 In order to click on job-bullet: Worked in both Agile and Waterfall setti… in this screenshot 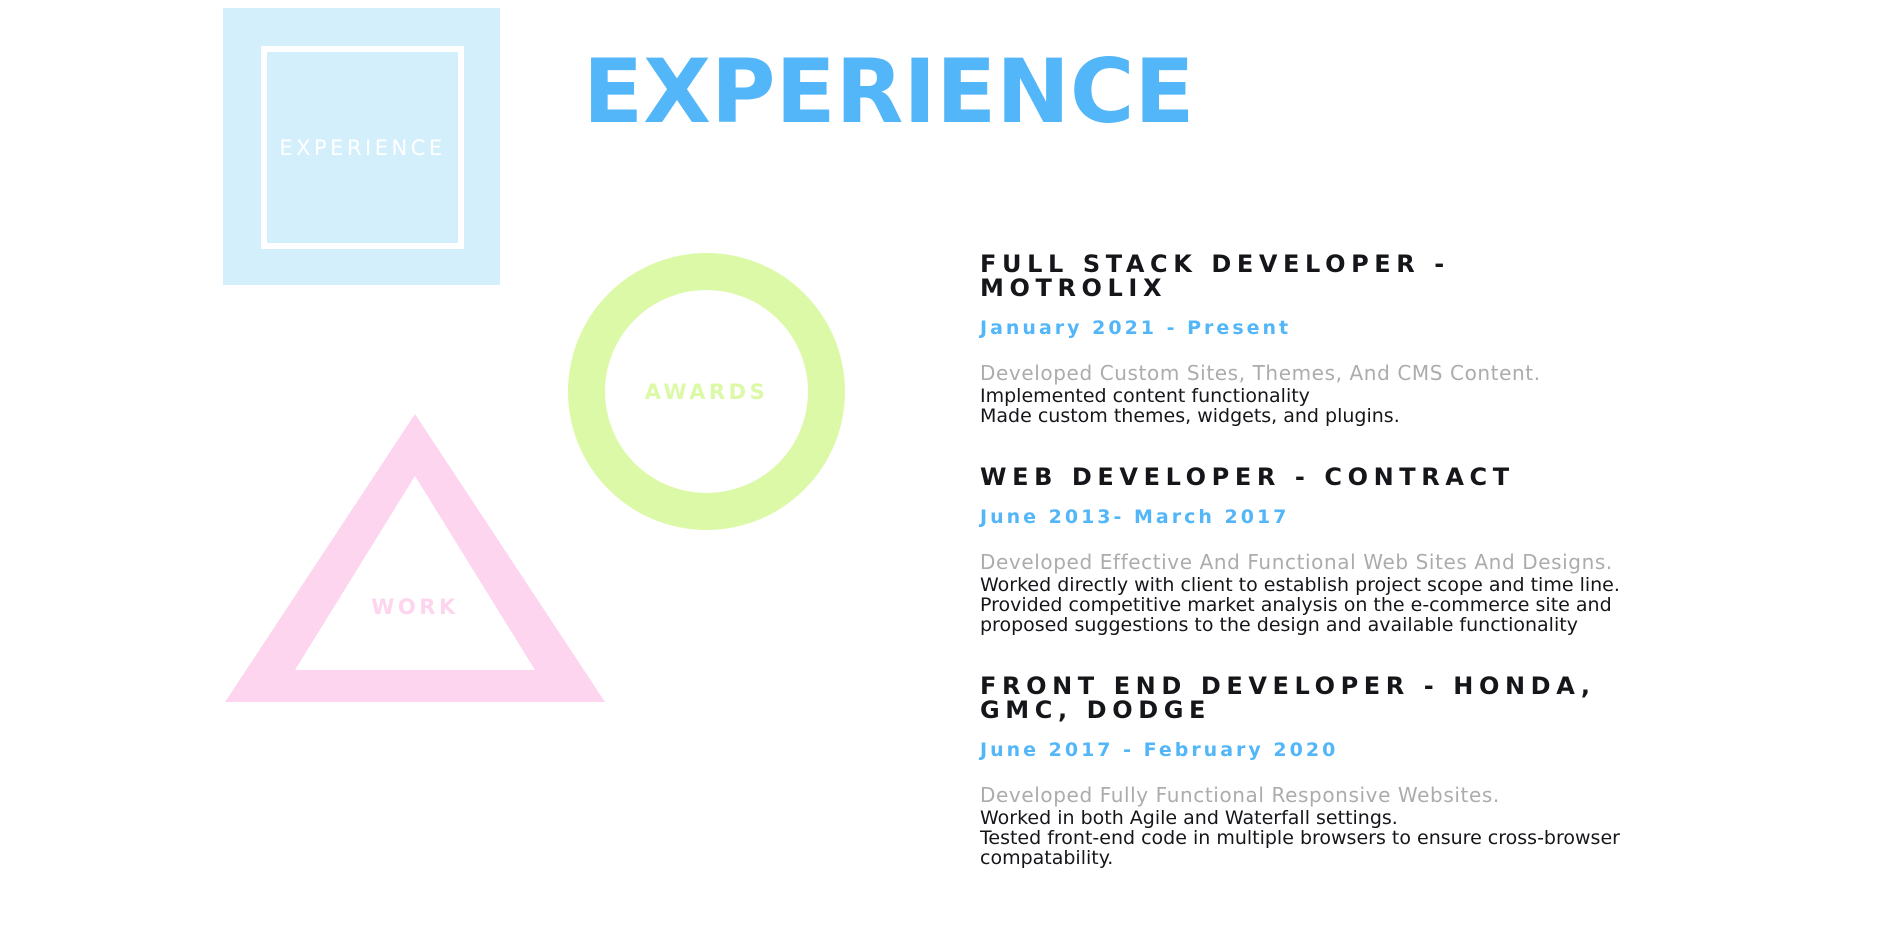, I will do `click(1189, 818)`.